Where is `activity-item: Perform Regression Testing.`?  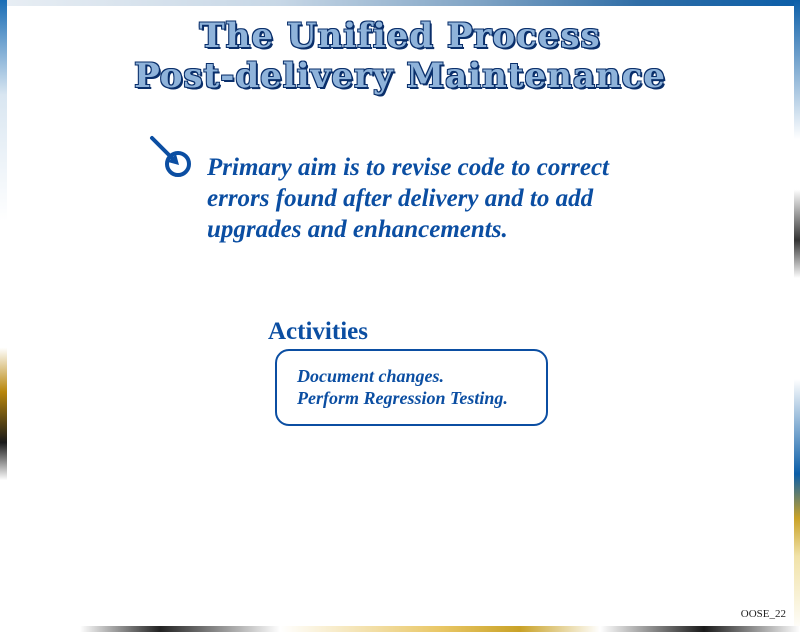 activity-item: Perform Regression Testing. is located at coordinates (402, 398).